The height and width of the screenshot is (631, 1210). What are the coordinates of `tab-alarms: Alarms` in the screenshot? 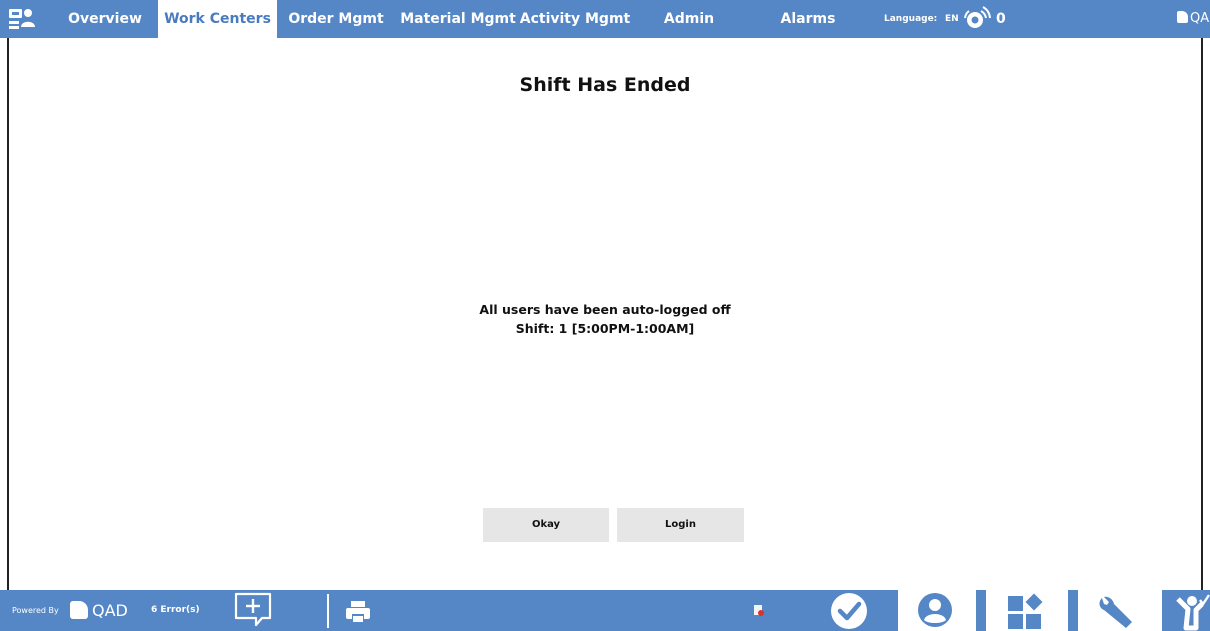 It's located at (808, 19).